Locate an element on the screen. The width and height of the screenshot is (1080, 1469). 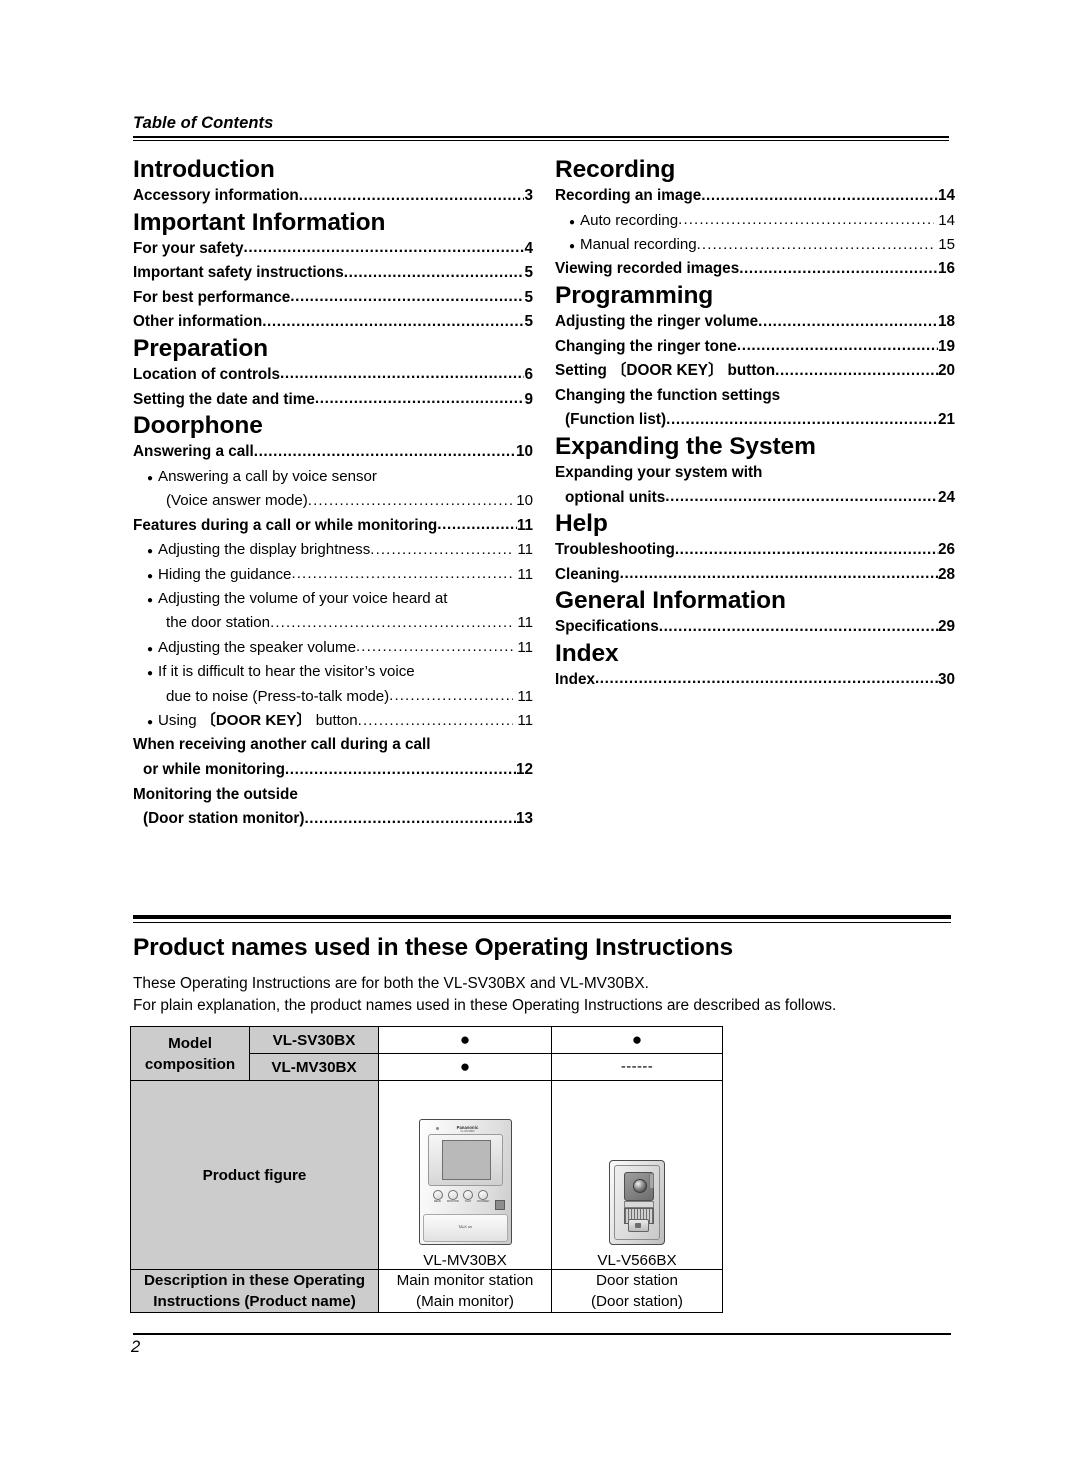
toc-entry-label: Using 〔DOOR KEY〕 button is located at coordinates (258, 720).